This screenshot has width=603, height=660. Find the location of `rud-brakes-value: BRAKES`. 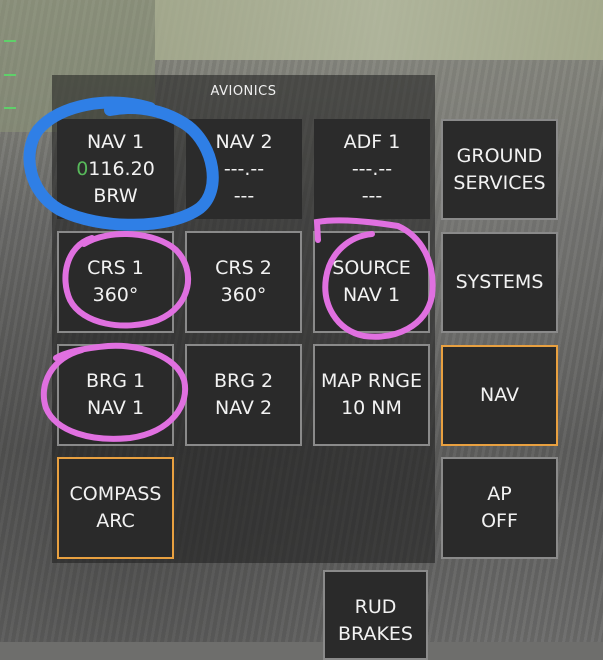

rud-brakes-value: BRAKES is located at coordinates (375, 634).